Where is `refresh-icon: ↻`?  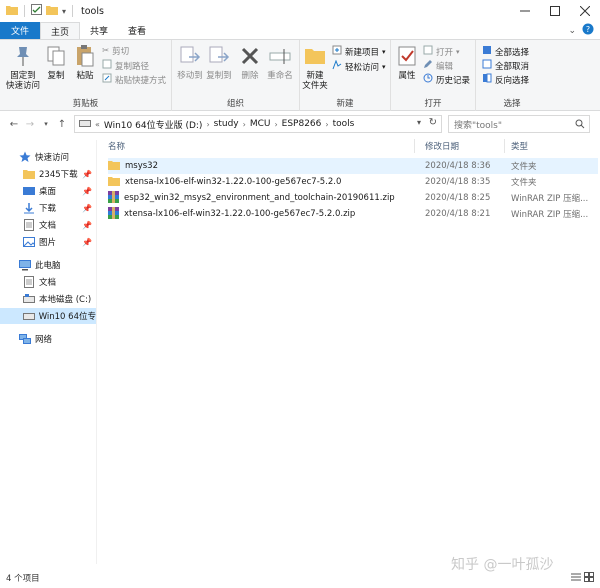 refresh-icon: ↻ is located at coordinates (433, 122).